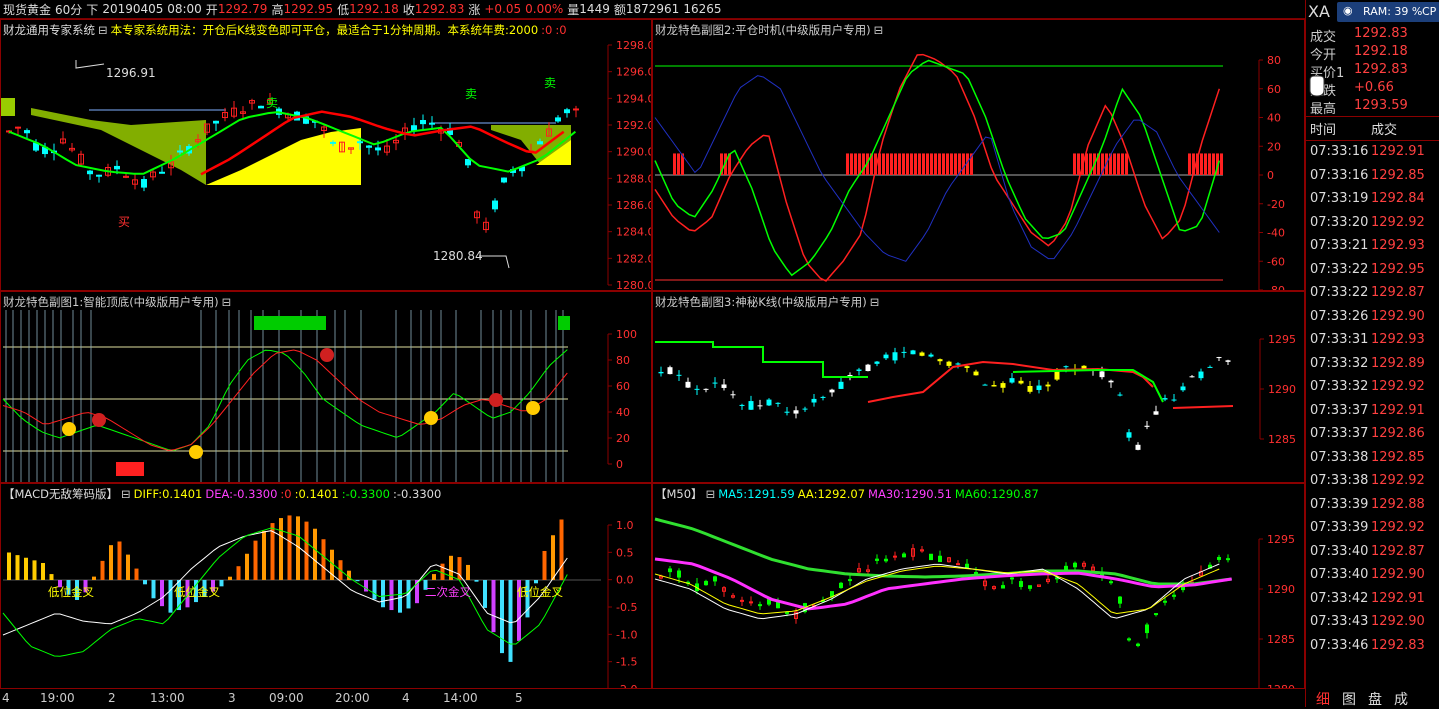 The width and height of the screenshot is (1439, 709). I want to click on gauge-icon: ◉, so click(1348, 10).